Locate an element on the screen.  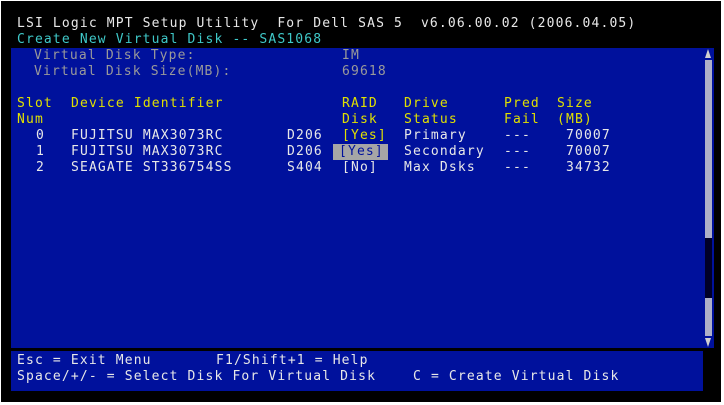
scroll-thumb is located at coordinates (708, 268).